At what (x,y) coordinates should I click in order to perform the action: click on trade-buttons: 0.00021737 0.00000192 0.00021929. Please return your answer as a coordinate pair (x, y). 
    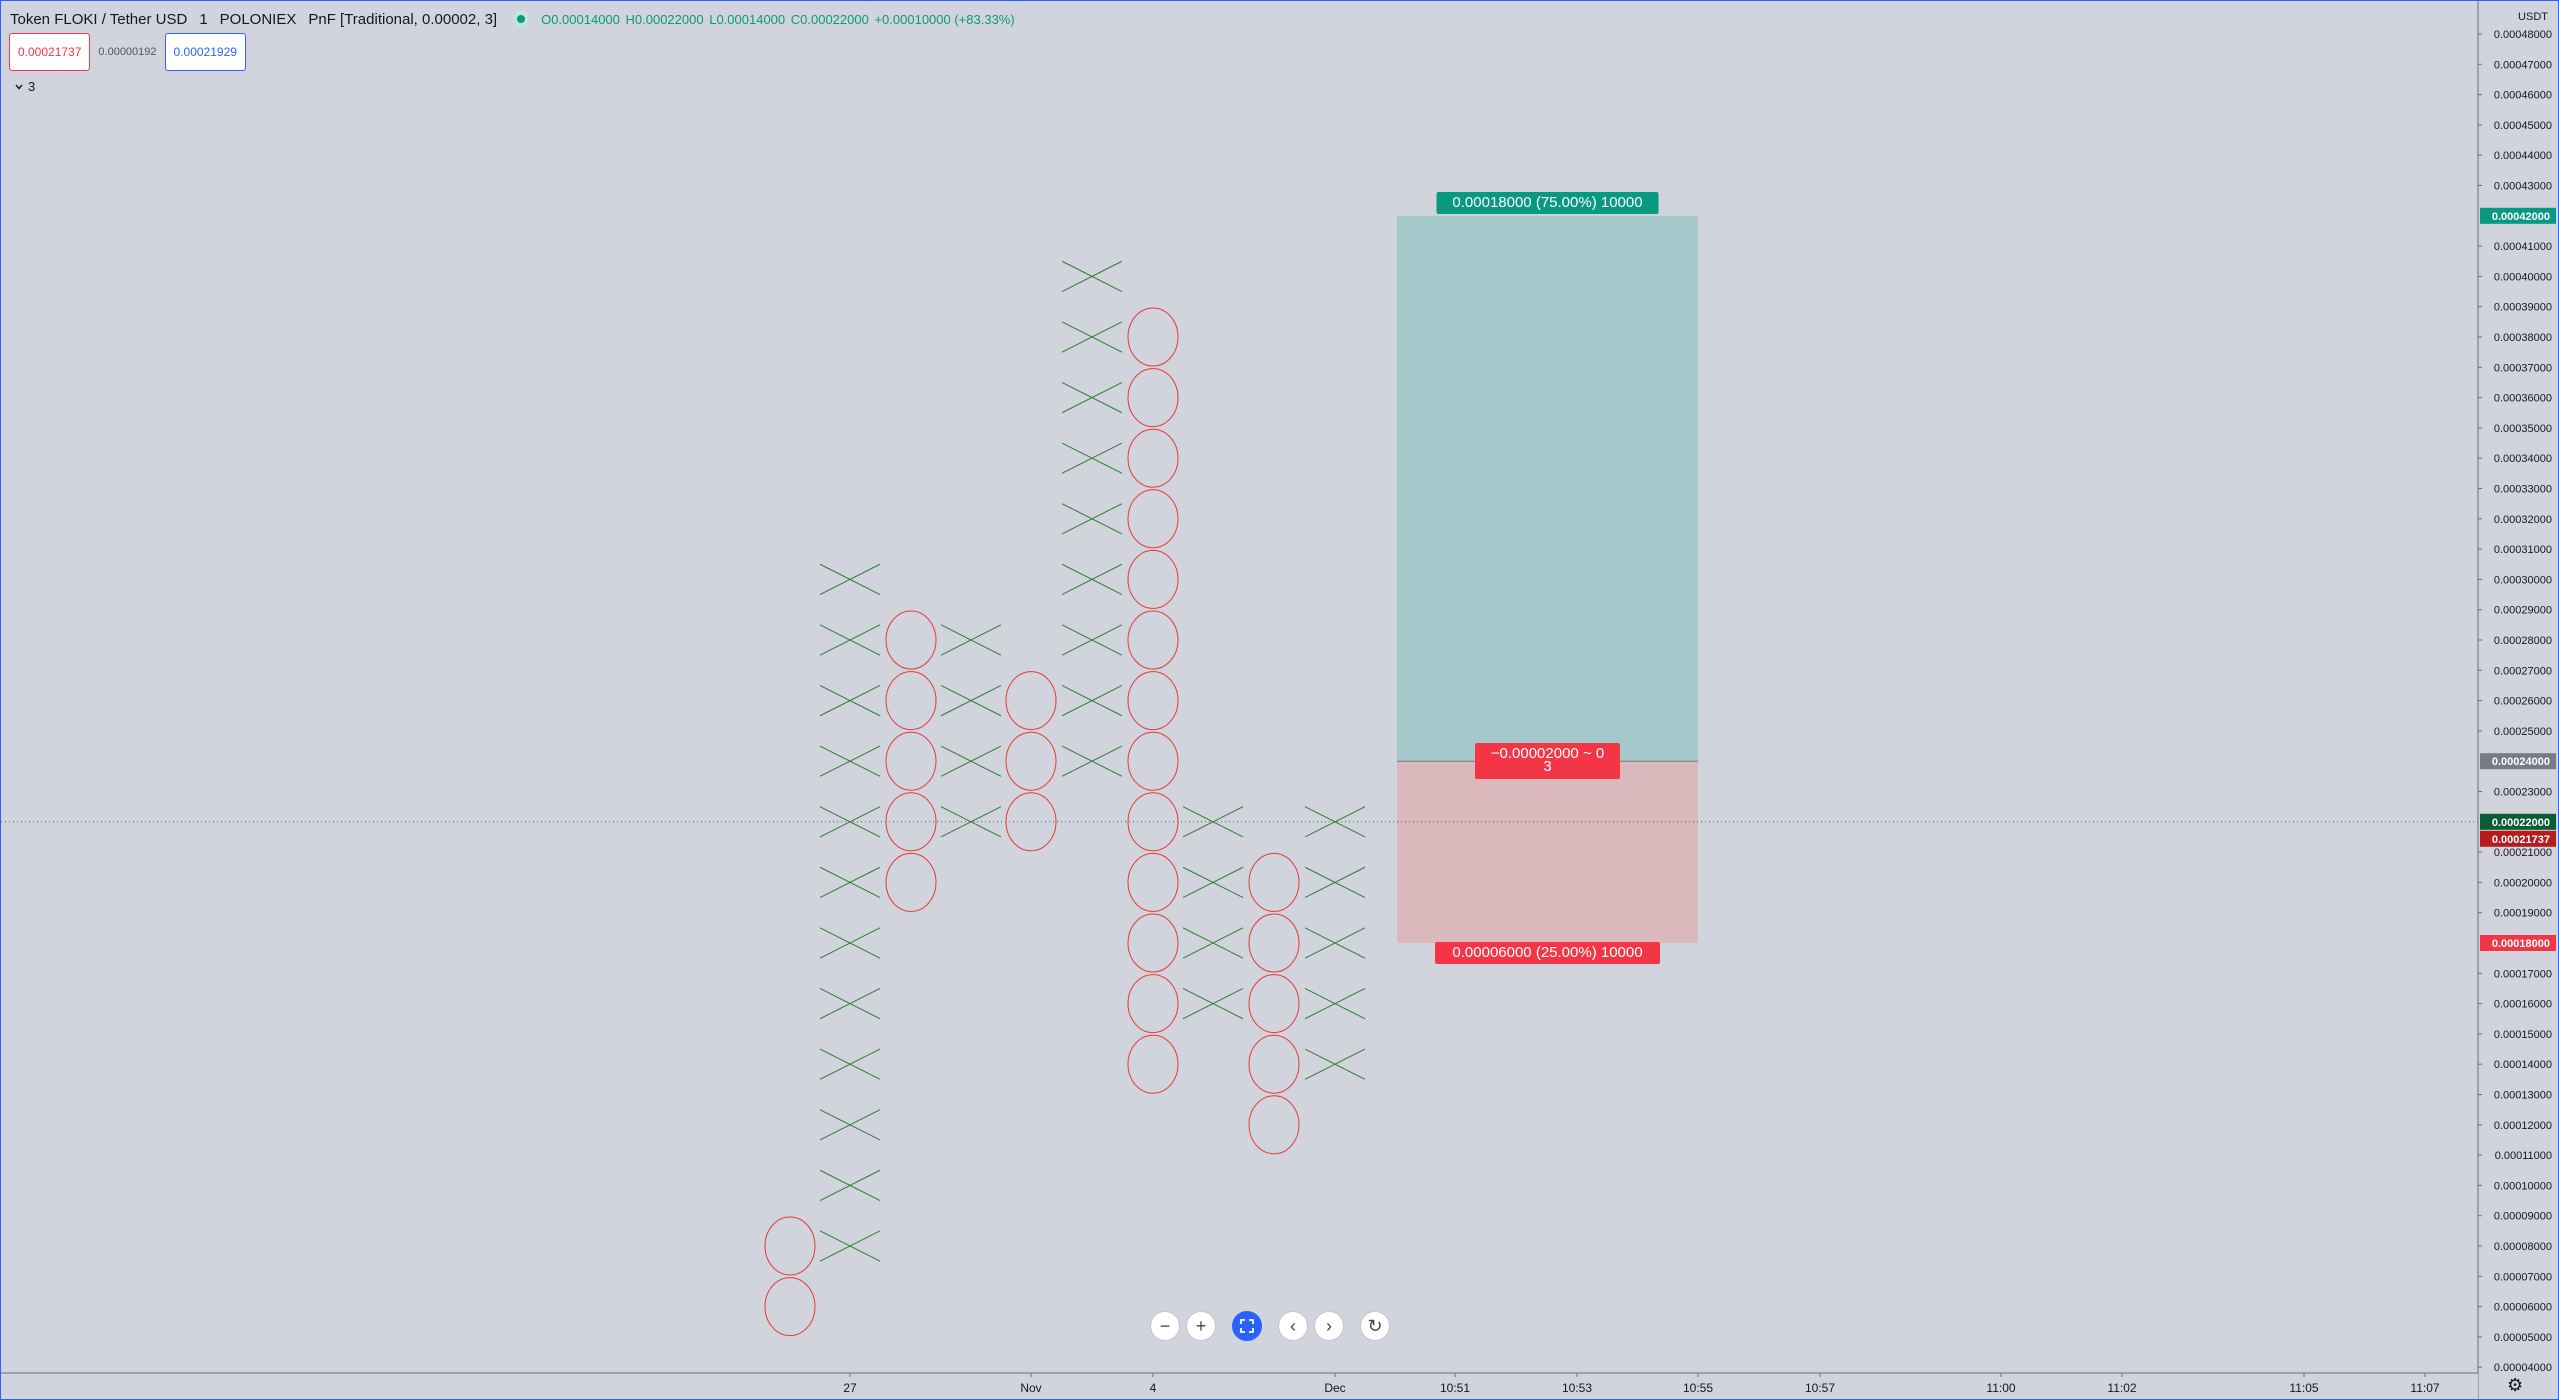
    Looking at the image, I should click on (127, 52).